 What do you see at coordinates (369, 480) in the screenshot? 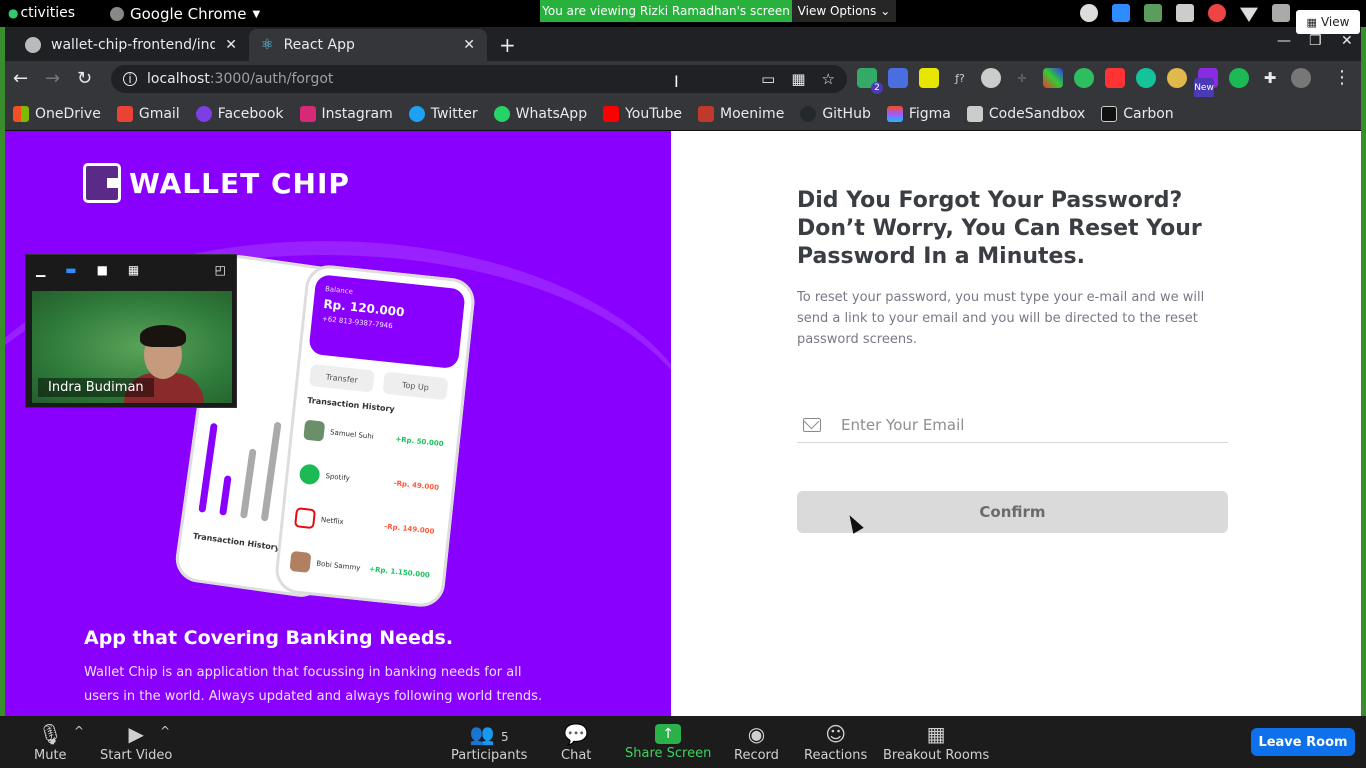
I see `tx-row: Spotify -Rp. 49.000` at bounding box center [369, 480].